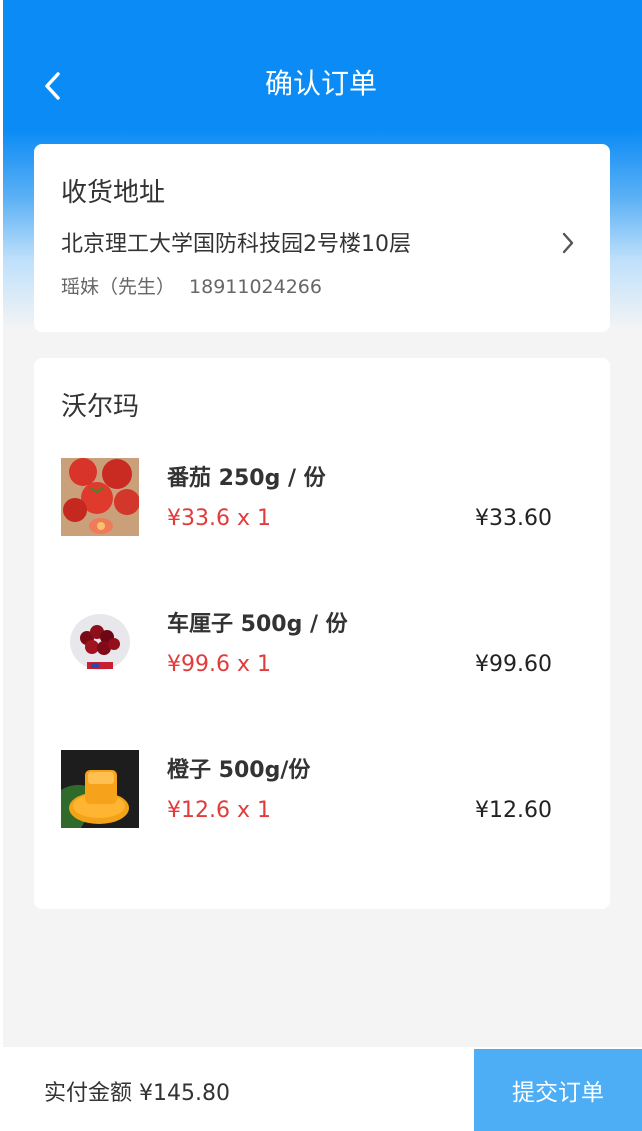  What do you see at coordinates (100, 643) in the screenshot?
I see `cherry-image` at bounding box center [100, 643].